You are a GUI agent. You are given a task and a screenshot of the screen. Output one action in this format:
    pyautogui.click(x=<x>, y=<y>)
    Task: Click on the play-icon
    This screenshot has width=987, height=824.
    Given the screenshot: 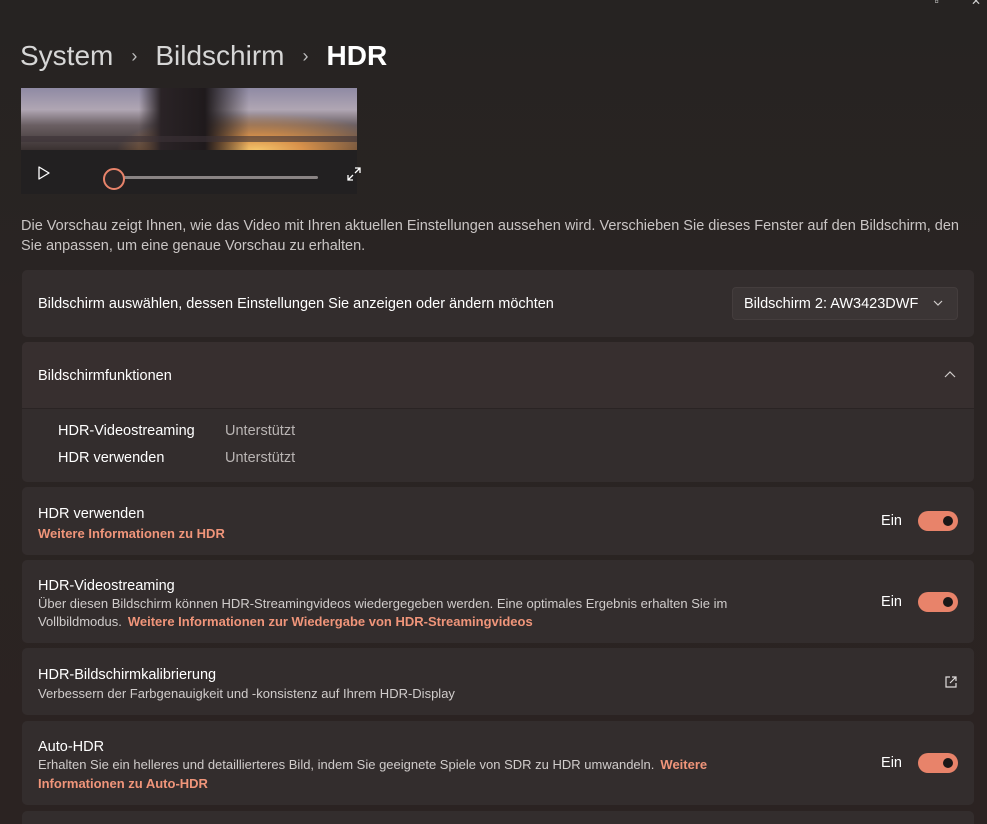 What is the action you would take?
    pyautogui.click(x=44, y=173)
    